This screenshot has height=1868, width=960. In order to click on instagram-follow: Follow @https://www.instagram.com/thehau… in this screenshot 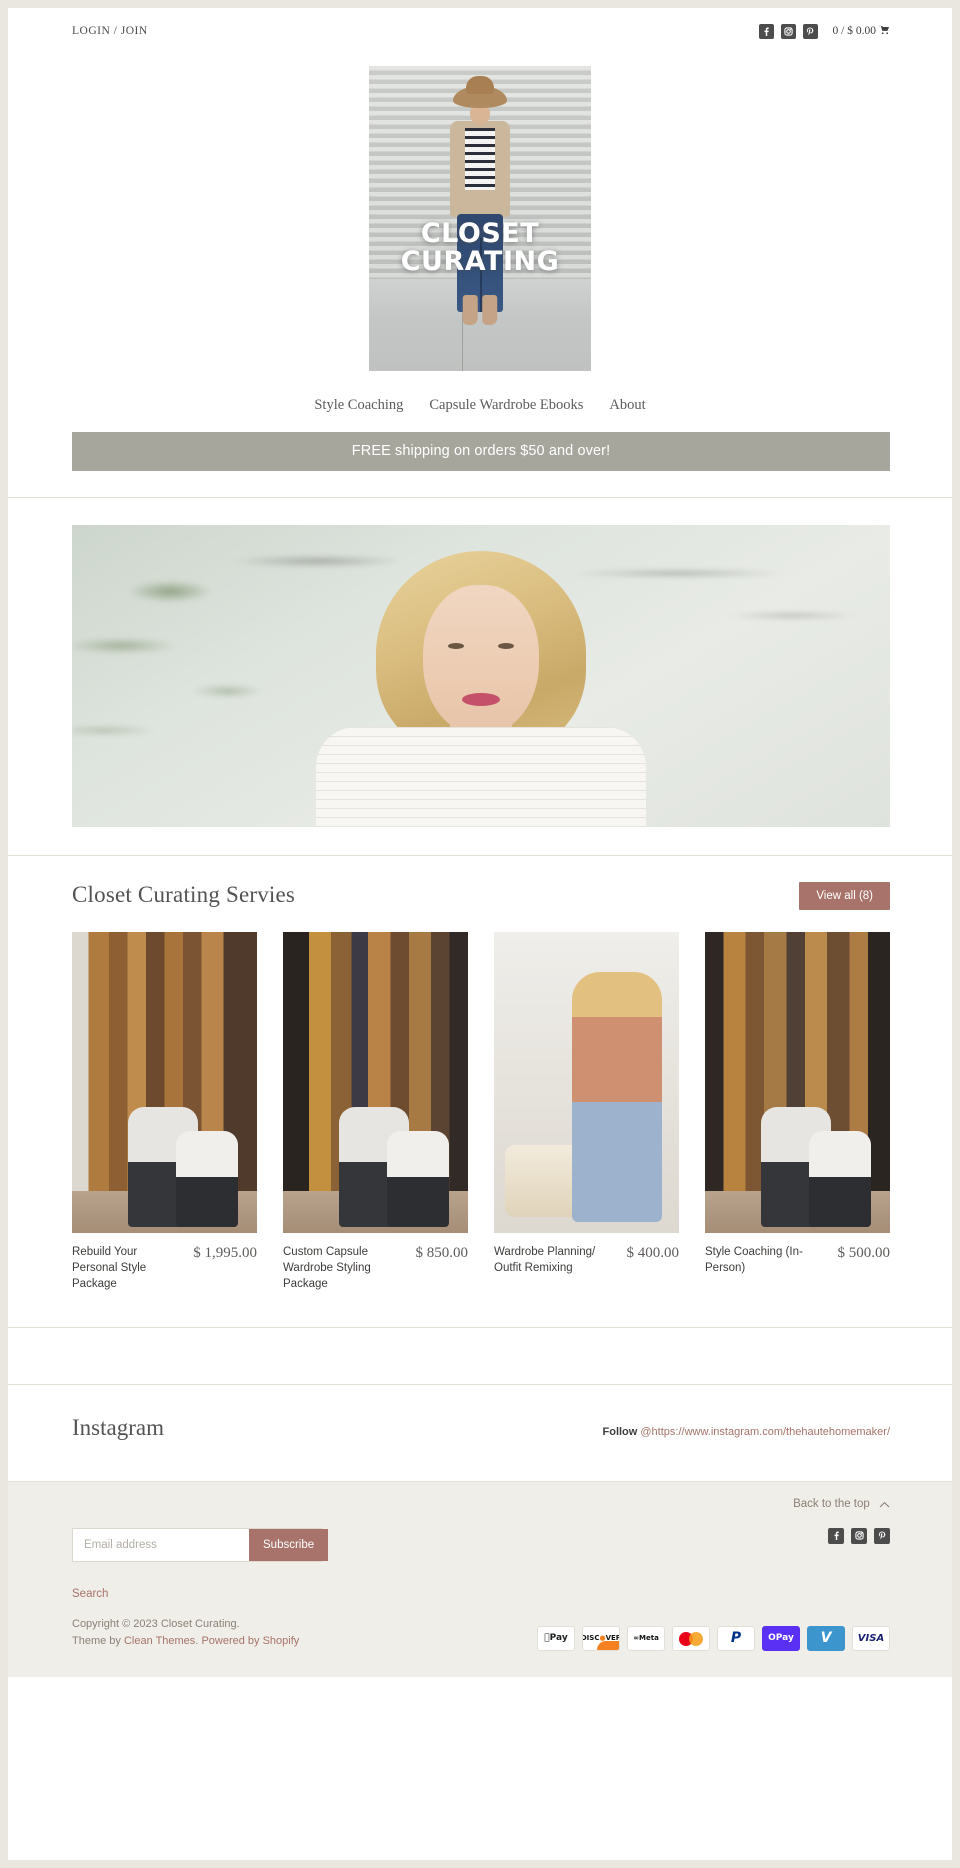, I will do `click(747, 1432)`.